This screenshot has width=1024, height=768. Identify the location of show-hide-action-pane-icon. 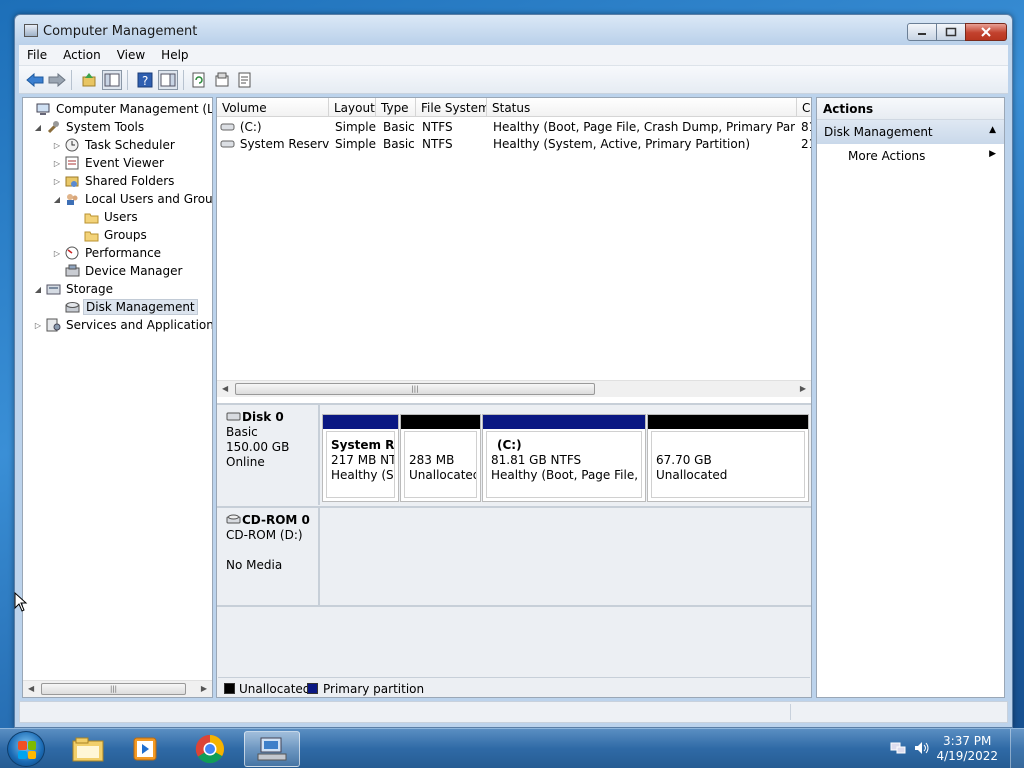
(168, 80).